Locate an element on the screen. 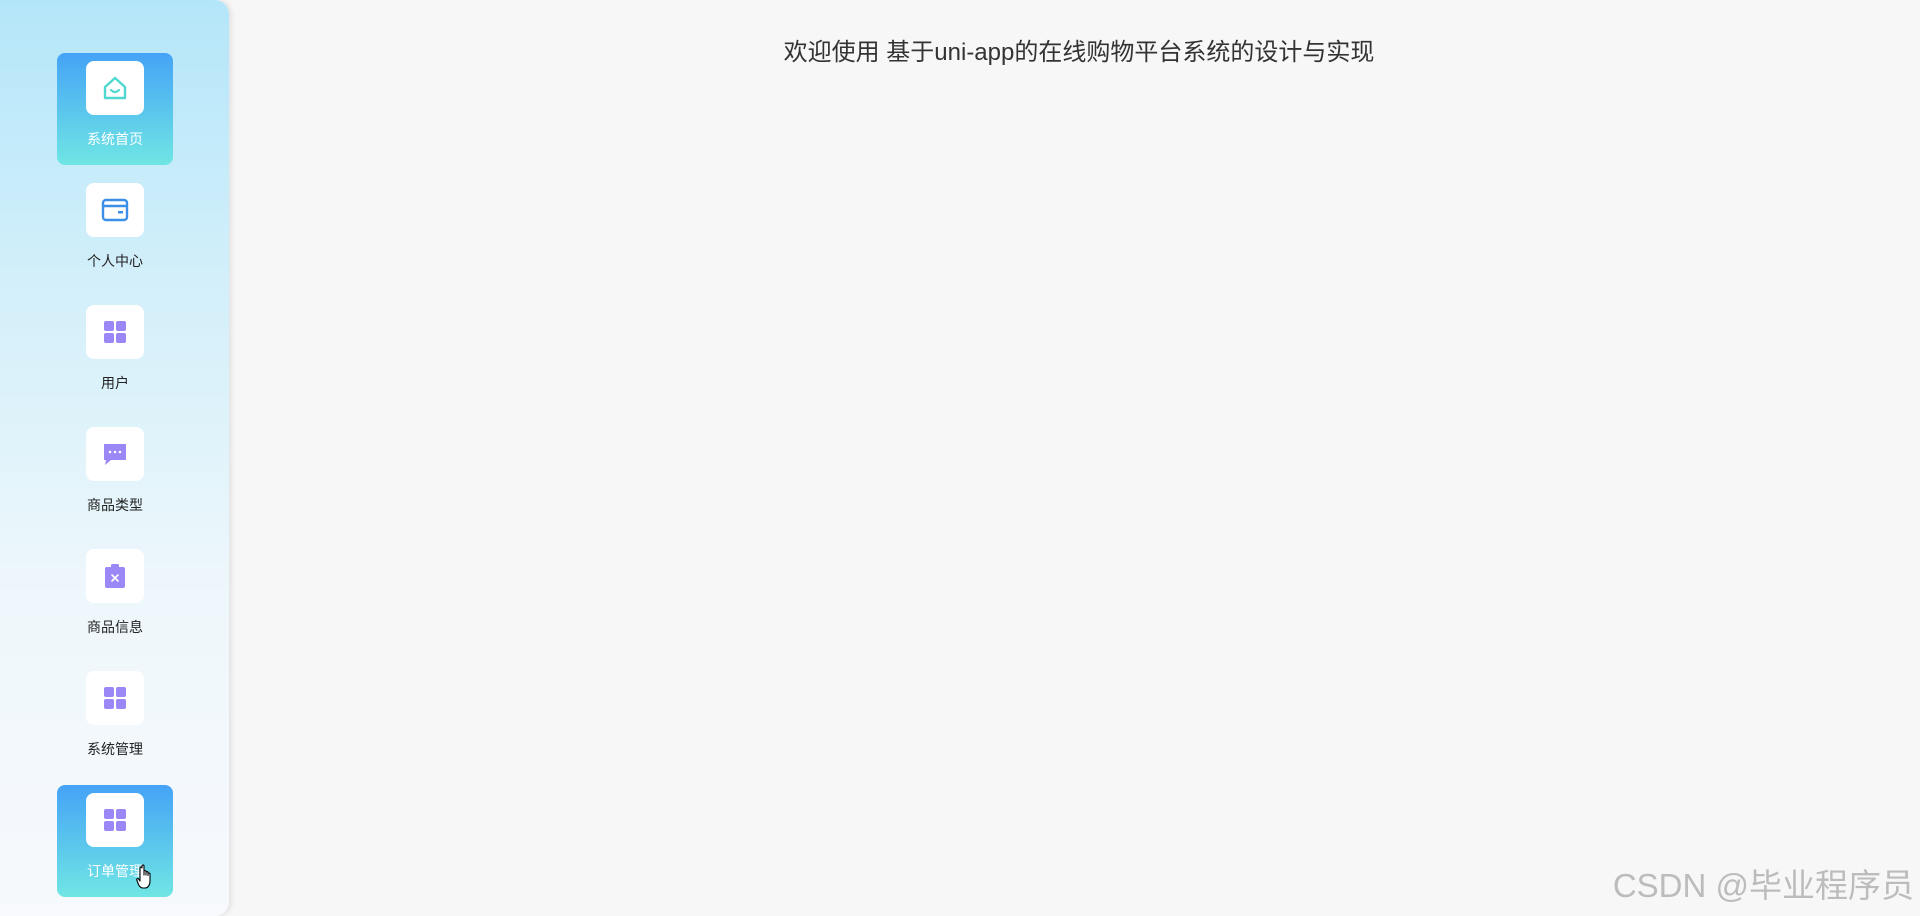  sidebar-item-label: 系统首页 is located at coordinates (115, 139).